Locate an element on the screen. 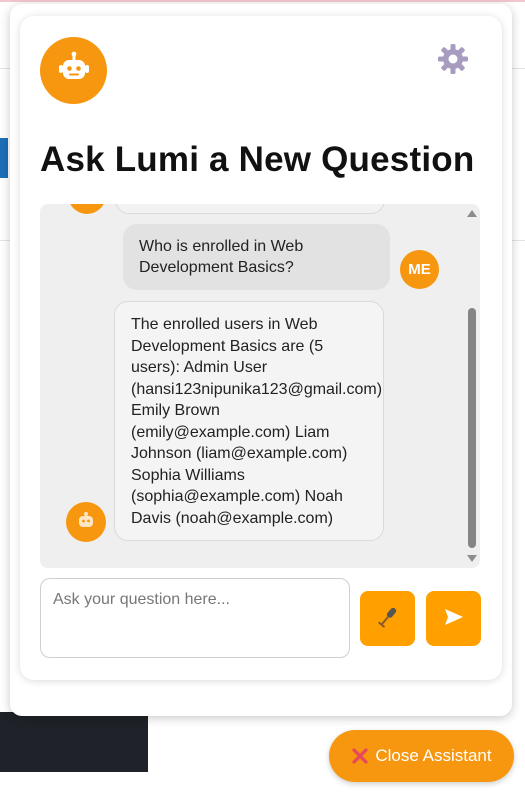 This screenshot has width=525, height=800. close-assistant-button: Close Assistant is located at coordinates (421, 756).